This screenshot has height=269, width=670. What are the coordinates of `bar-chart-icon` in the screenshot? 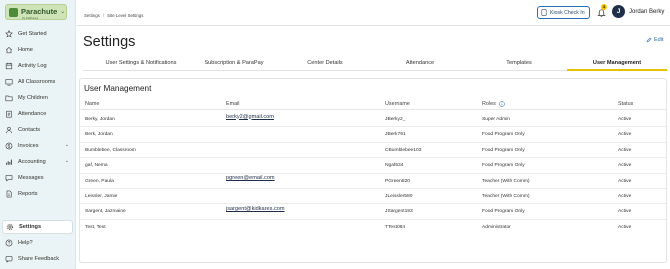 It's located at (9, 162).